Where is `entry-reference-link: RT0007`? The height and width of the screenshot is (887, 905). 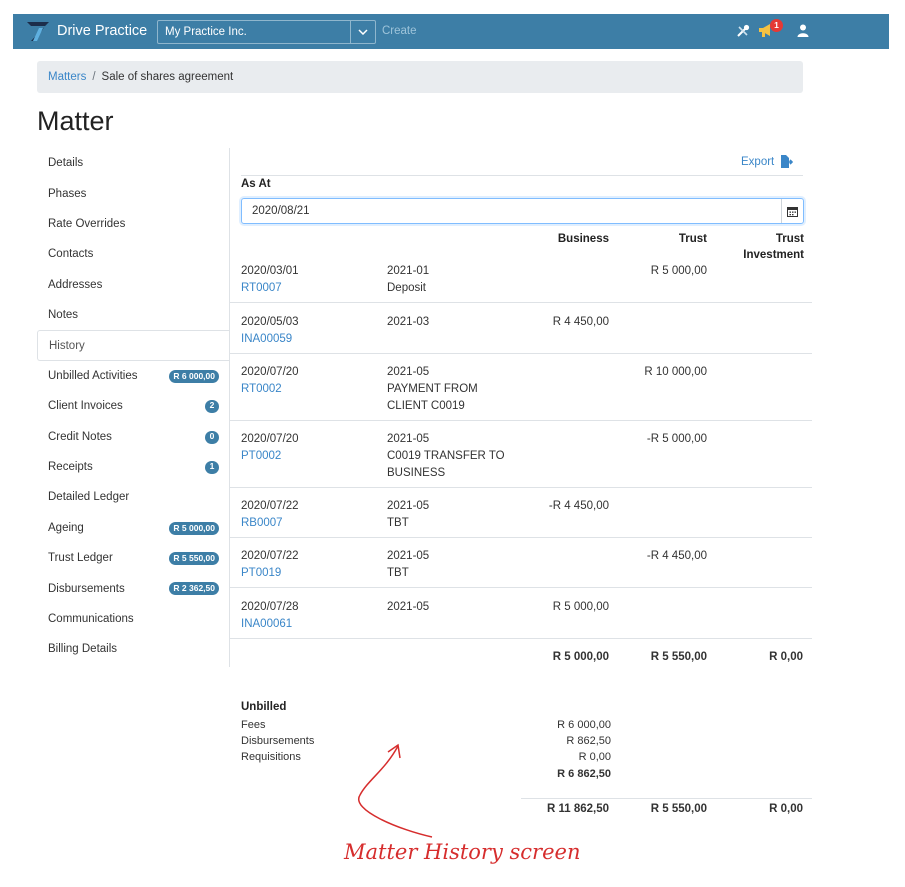 entry-reference-link: RT0007 is located at coordinates (311, 288).